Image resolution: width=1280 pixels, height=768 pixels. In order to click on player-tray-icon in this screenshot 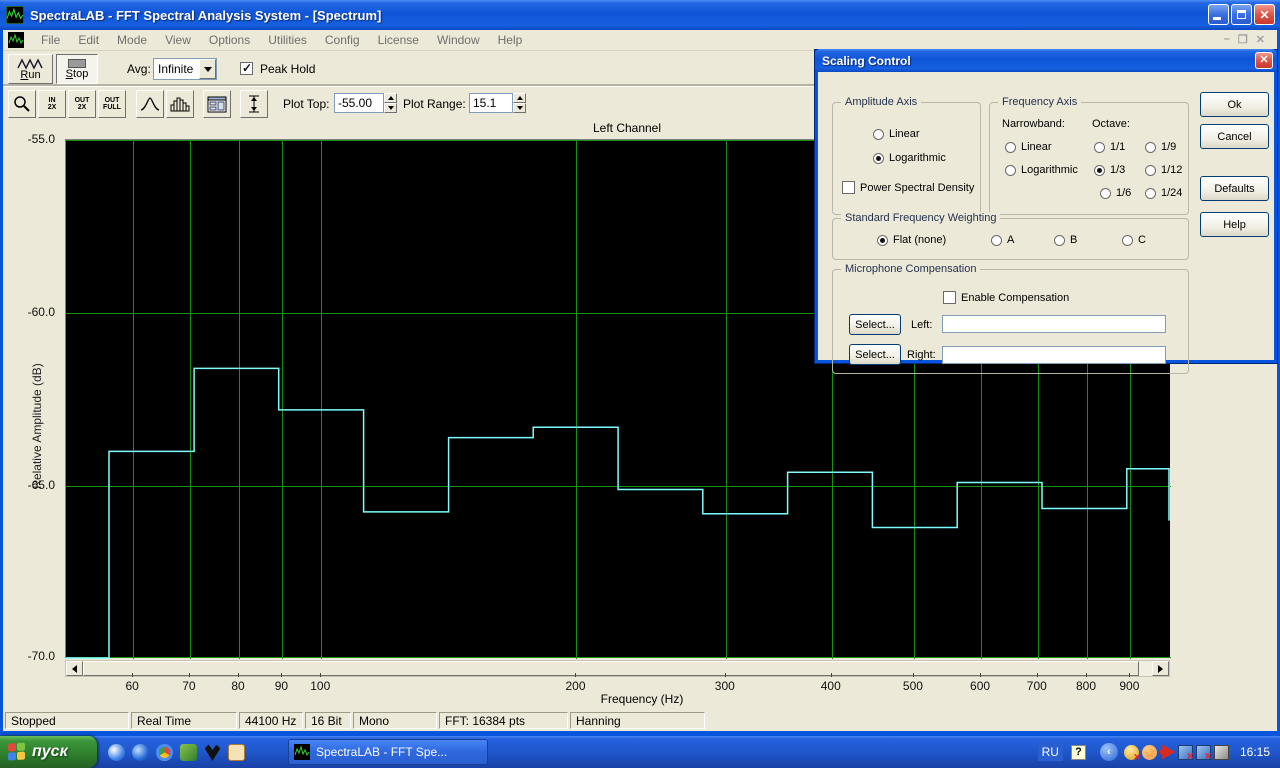, I will do `click(1167, 752)`.